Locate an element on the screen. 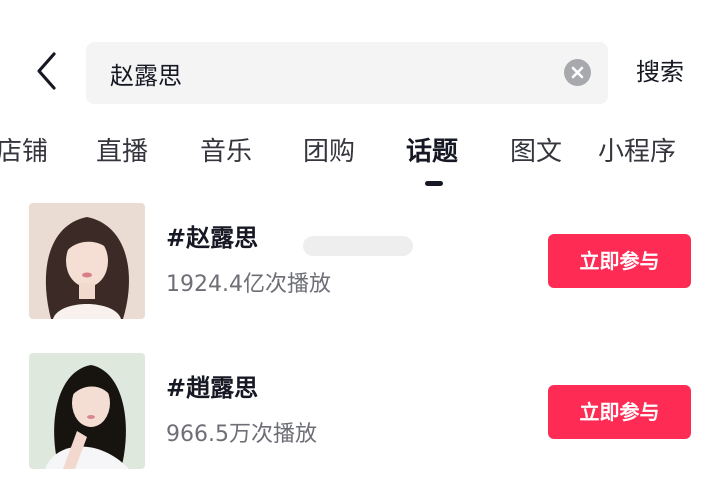 The width and height of the screenshot is (720, 497). back-button is located at coordinates (48, 71).